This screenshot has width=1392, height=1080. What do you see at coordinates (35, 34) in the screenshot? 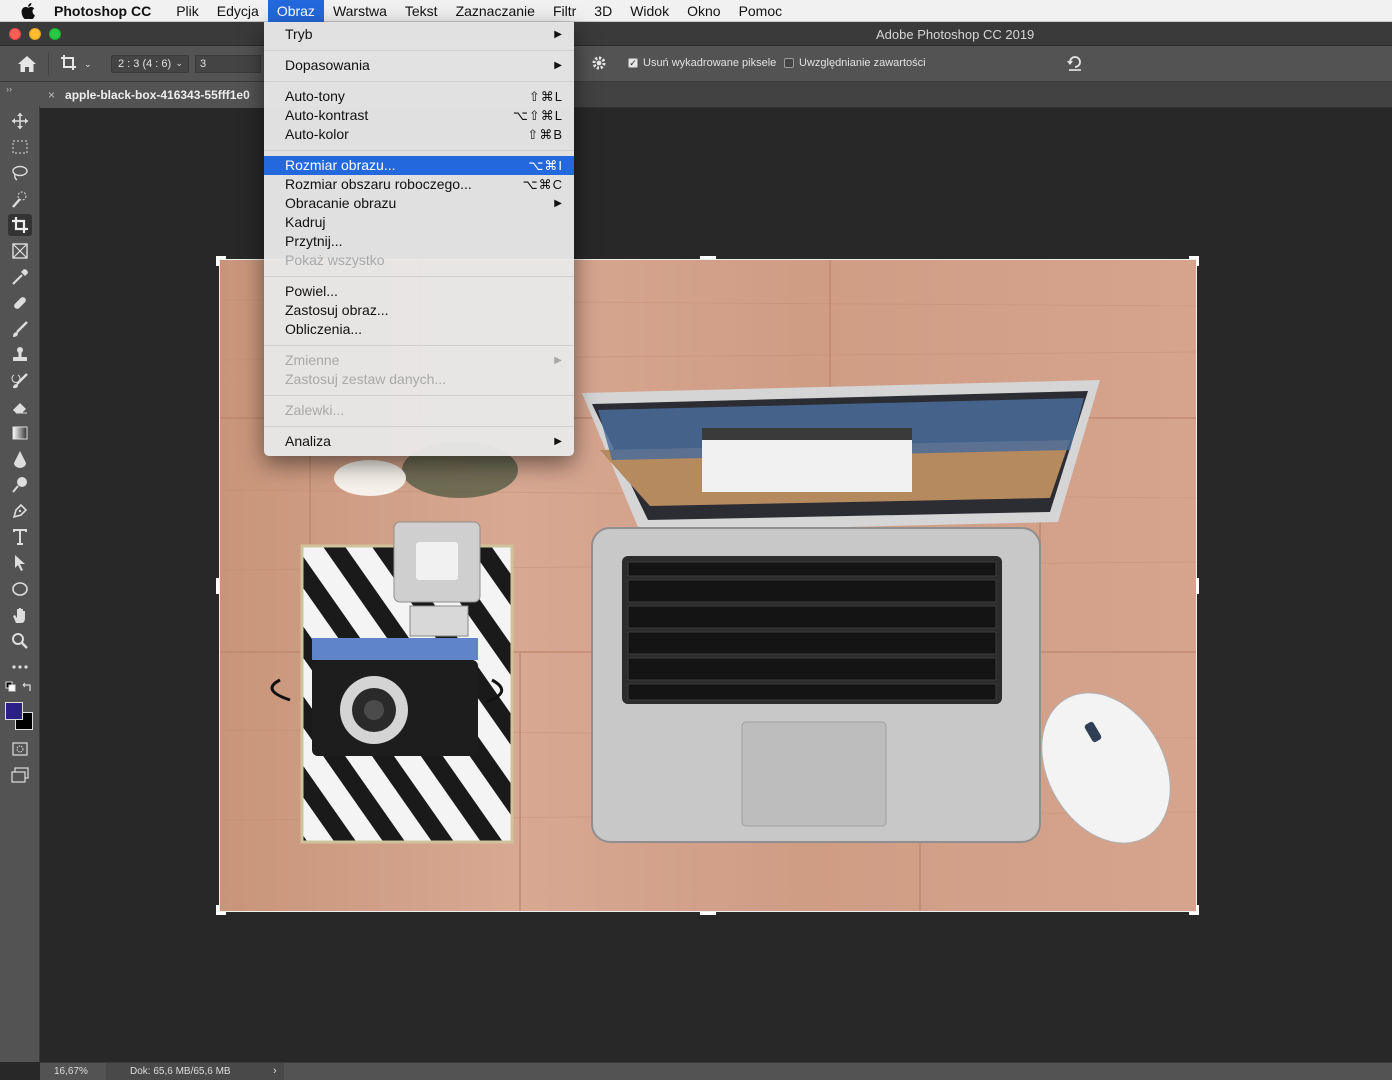
I see `minimize-window-button` at bounding box center [35, 34].